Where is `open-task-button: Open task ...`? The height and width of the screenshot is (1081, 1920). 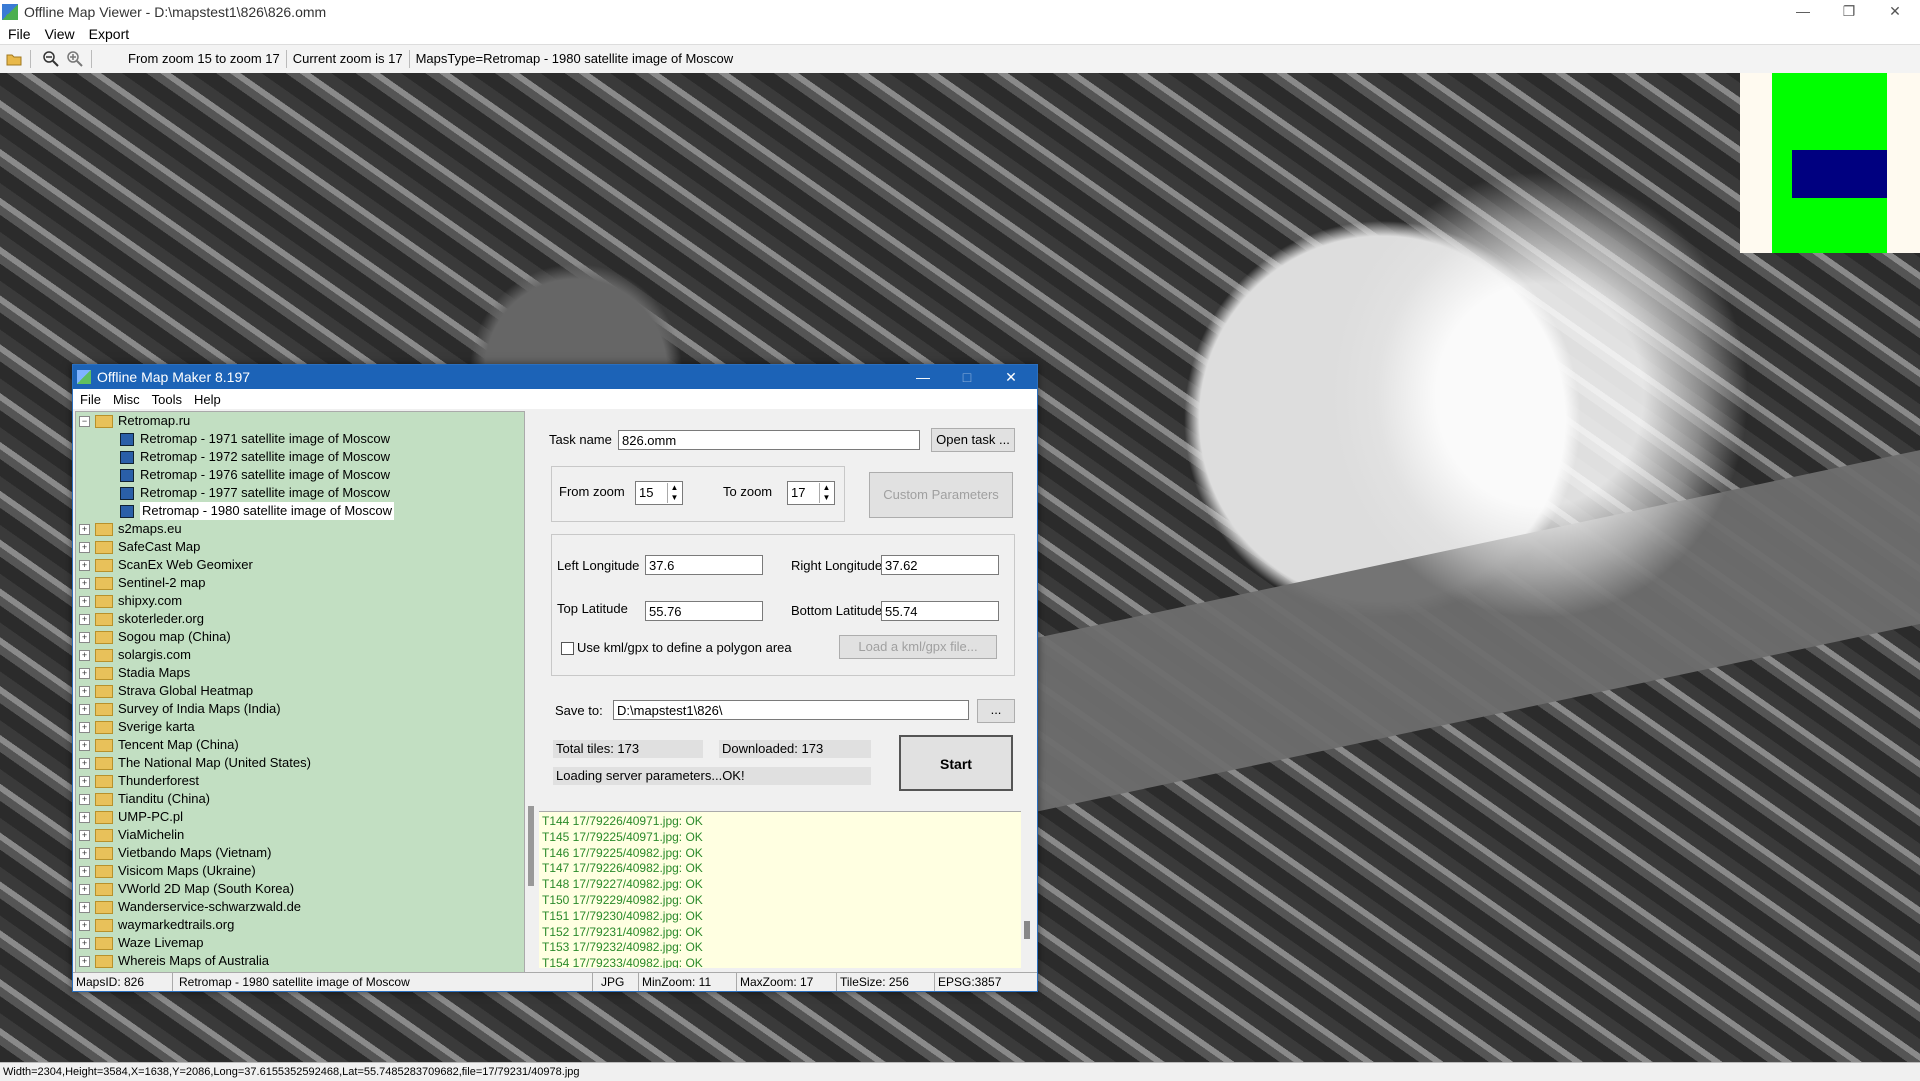 open-task-button: Open task ... is located at coordinates (973, 440).